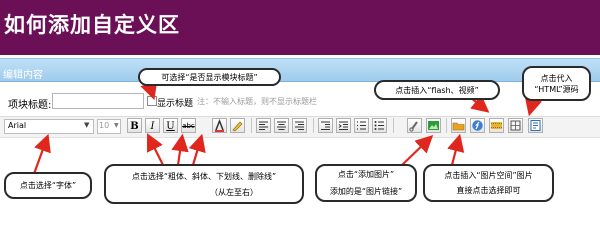  What do you see at coordinates (366, 174) in the screenshot?
I see `callout-add-image-line1: 点击“添加图片”` at bounding box center [366, 174].